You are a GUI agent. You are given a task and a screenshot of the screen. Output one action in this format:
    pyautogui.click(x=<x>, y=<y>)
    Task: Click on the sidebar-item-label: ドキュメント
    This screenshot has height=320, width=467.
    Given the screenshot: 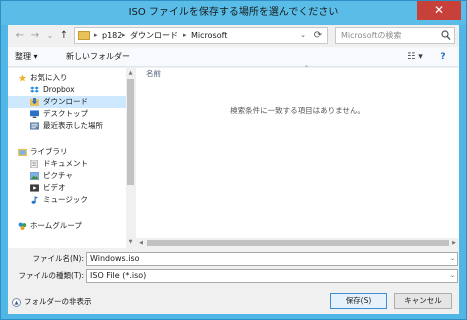 What is the action you would take?
    pyautogui.click(x=65, y=163)
    